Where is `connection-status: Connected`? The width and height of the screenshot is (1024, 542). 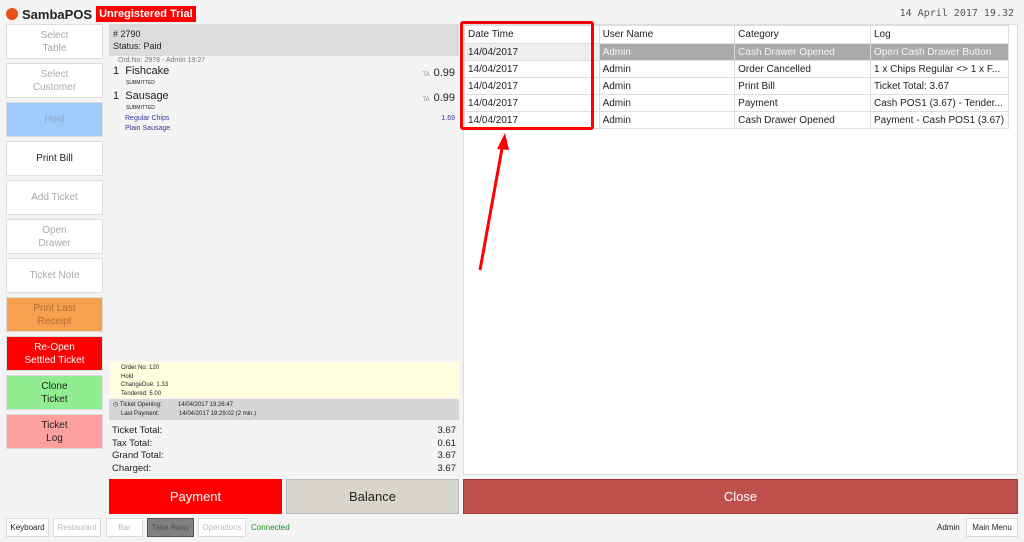 connection-status: Connected is located at coordinates (270, 527).